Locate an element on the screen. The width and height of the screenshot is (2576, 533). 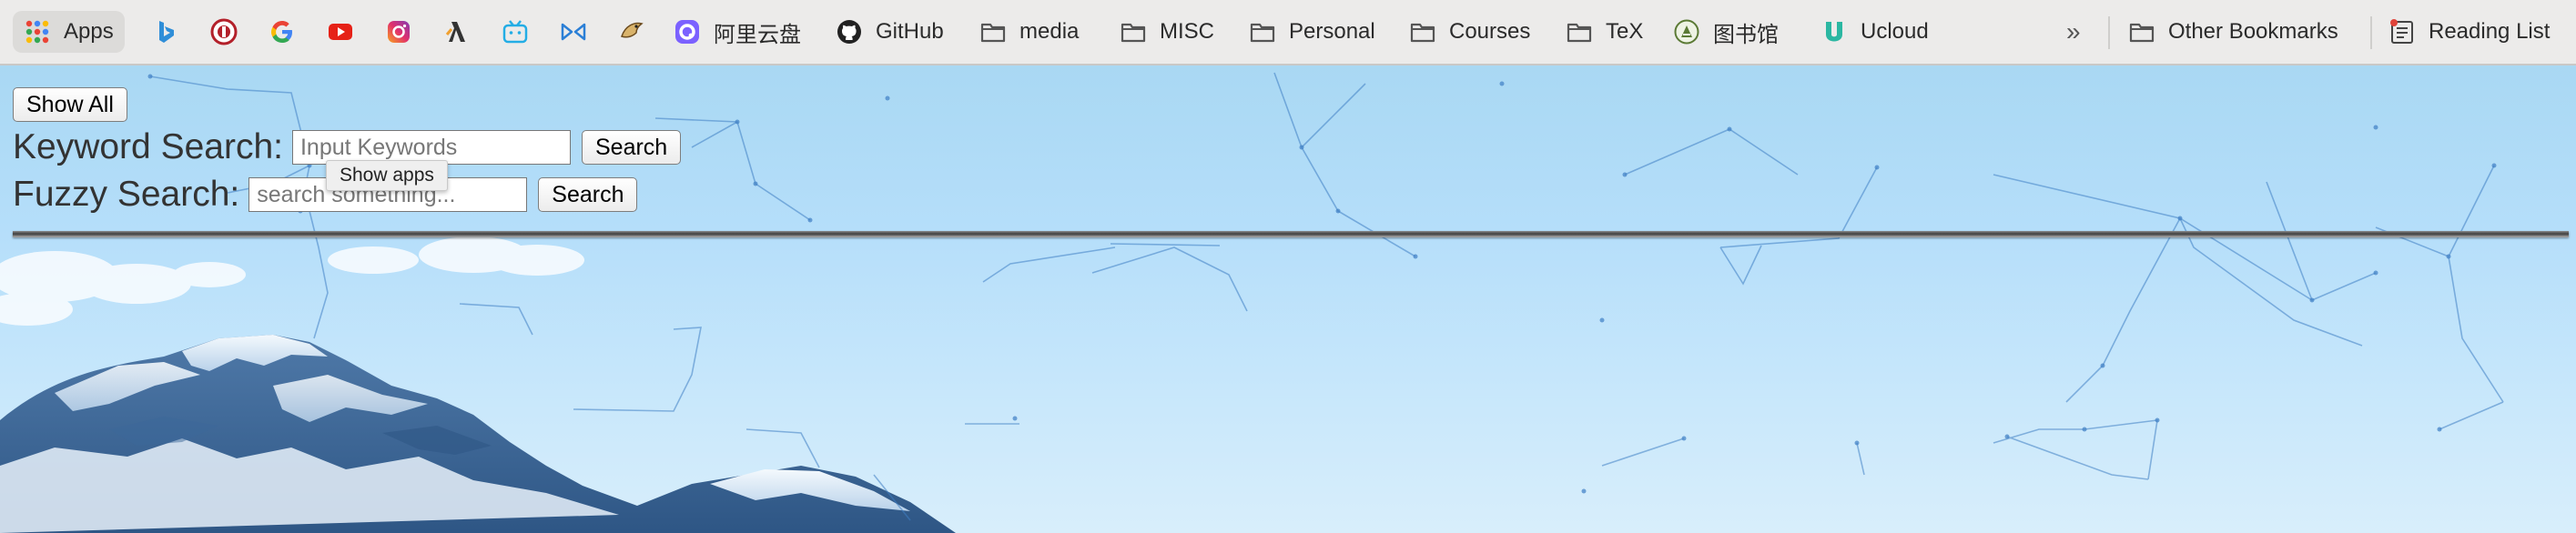
bing-icon is located at coordinates (165, 31).